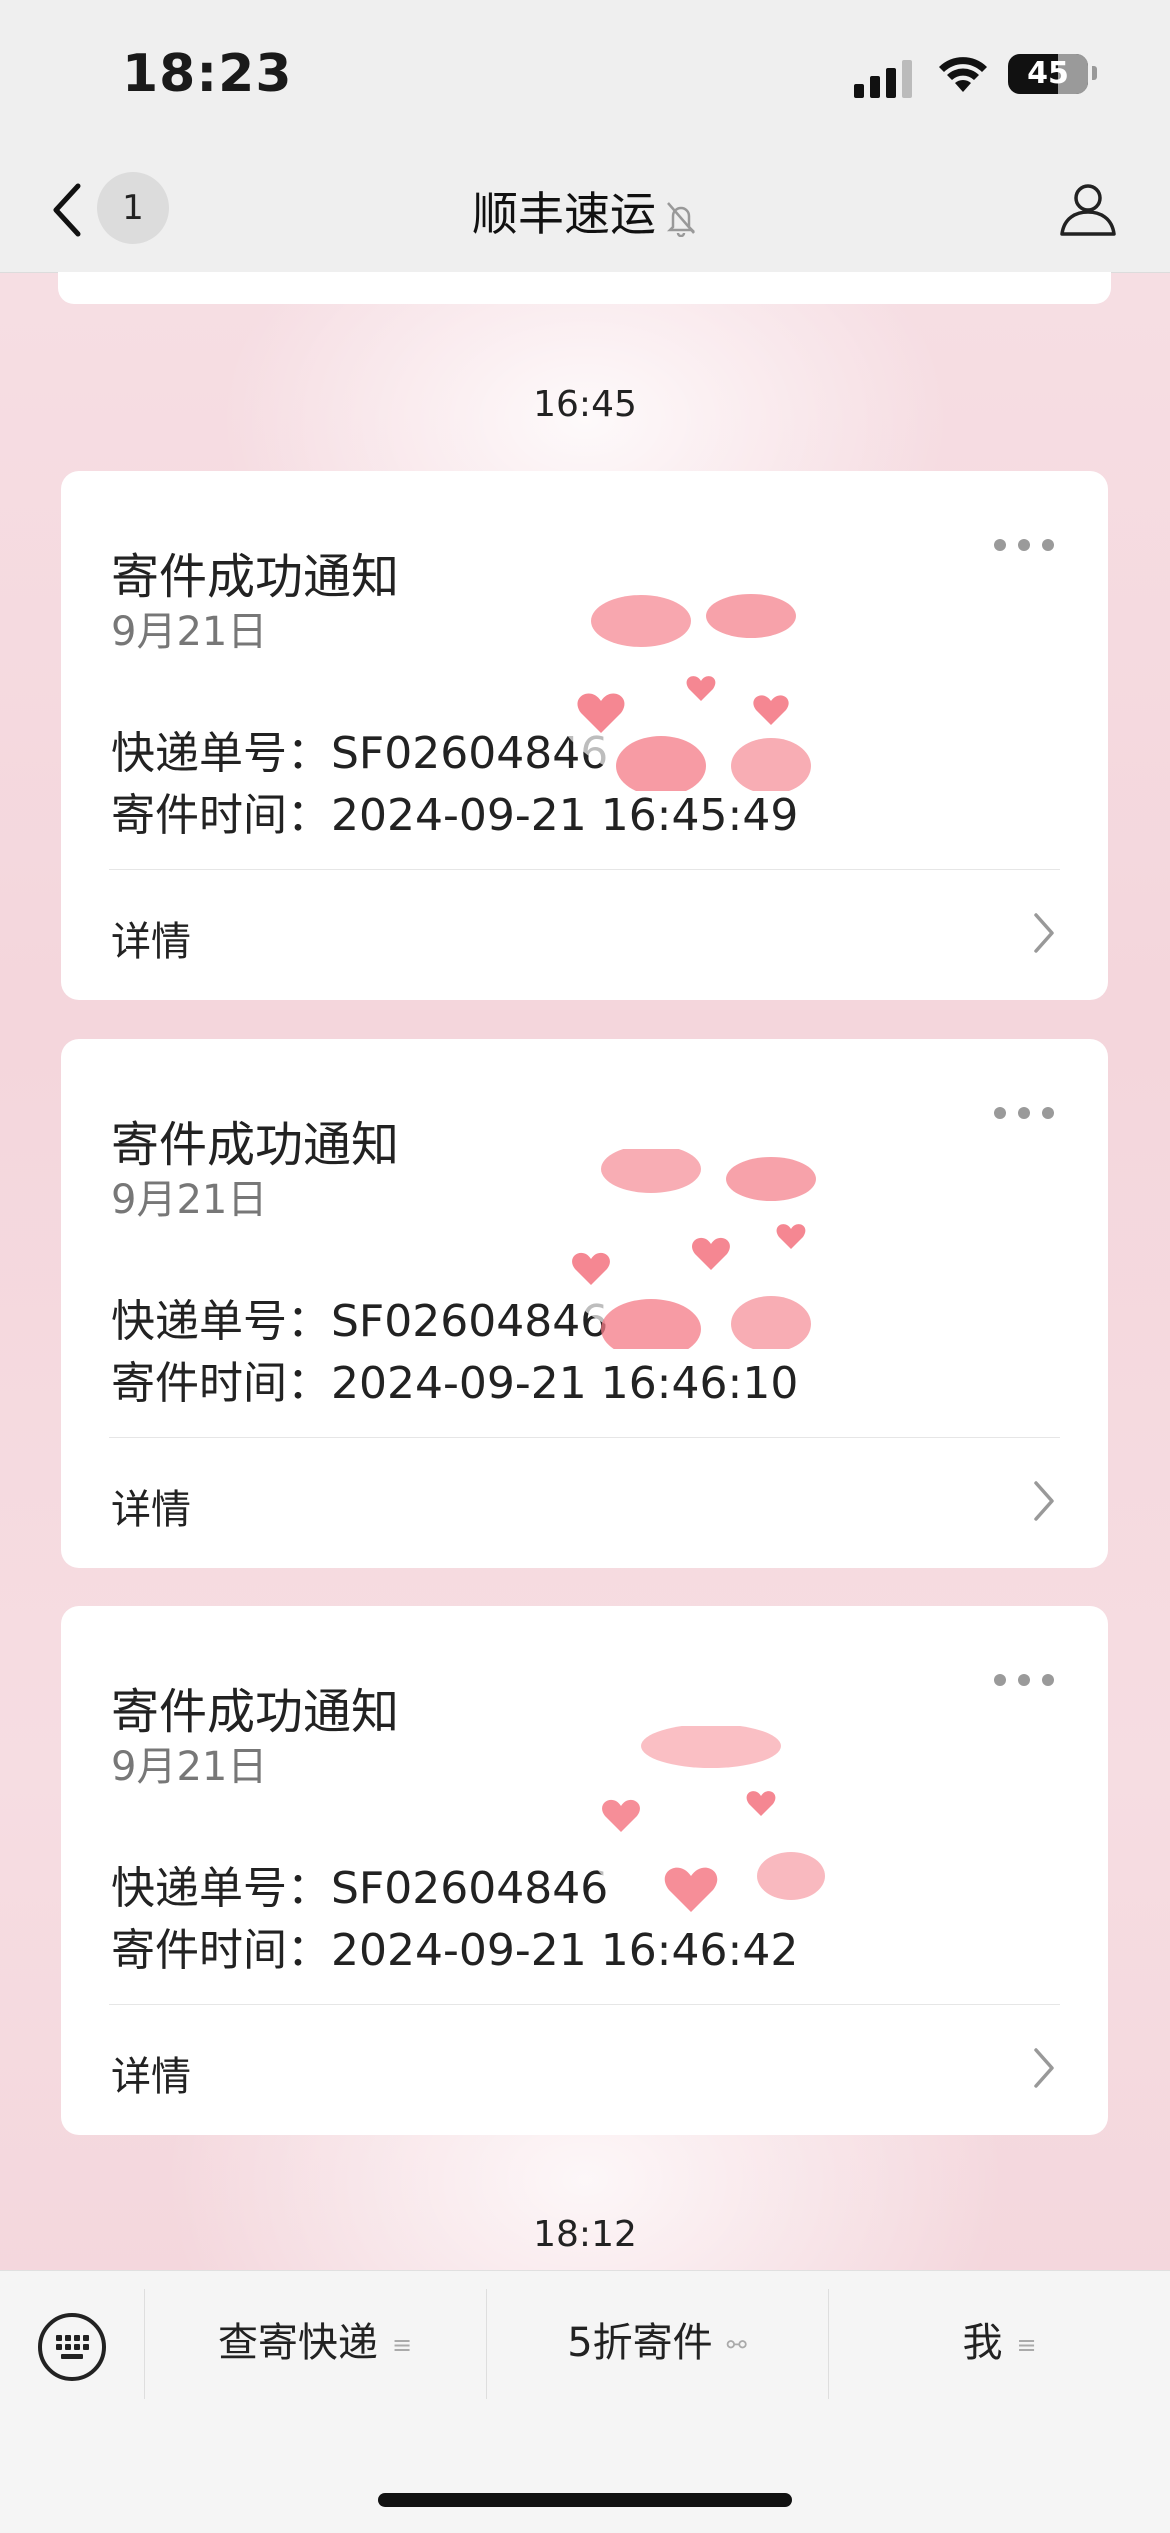 The height and width of the screenshot is (2533, 1170). What do you see at coordinates (565, 1383) in the screenshot?
I see `send-time-value: 2024-09-21 16:46:10` at bounding box center [565, 1383].